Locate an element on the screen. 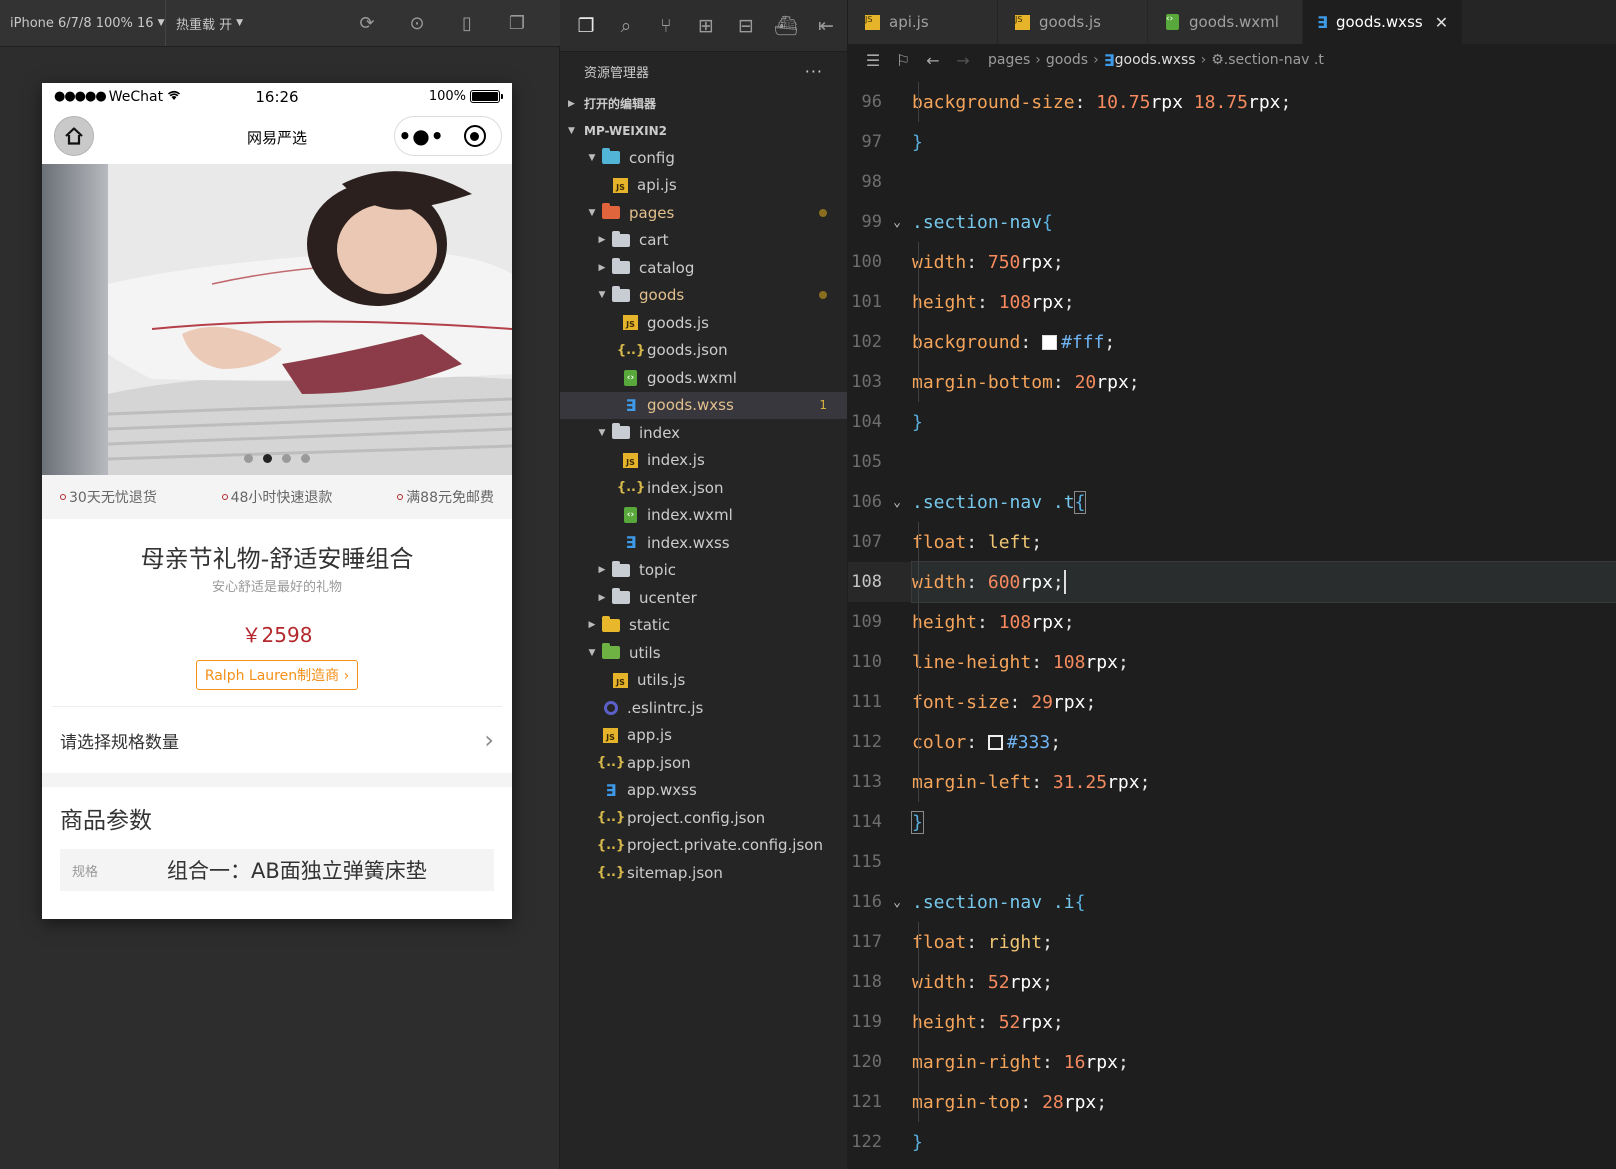 The width and height of the screenshot is (1616, 1169). line-number: 112 is located at coordinates (866, 742).